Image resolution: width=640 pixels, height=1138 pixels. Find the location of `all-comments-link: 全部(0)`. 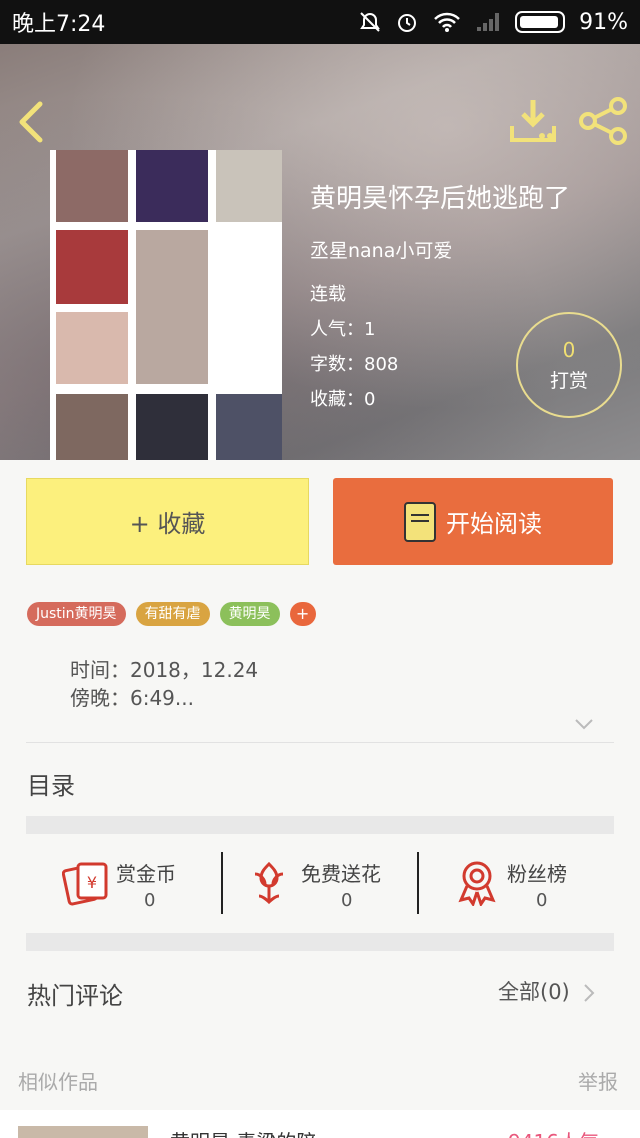

all-comments-link: 全部(0) is located at coordinates (547, 991).